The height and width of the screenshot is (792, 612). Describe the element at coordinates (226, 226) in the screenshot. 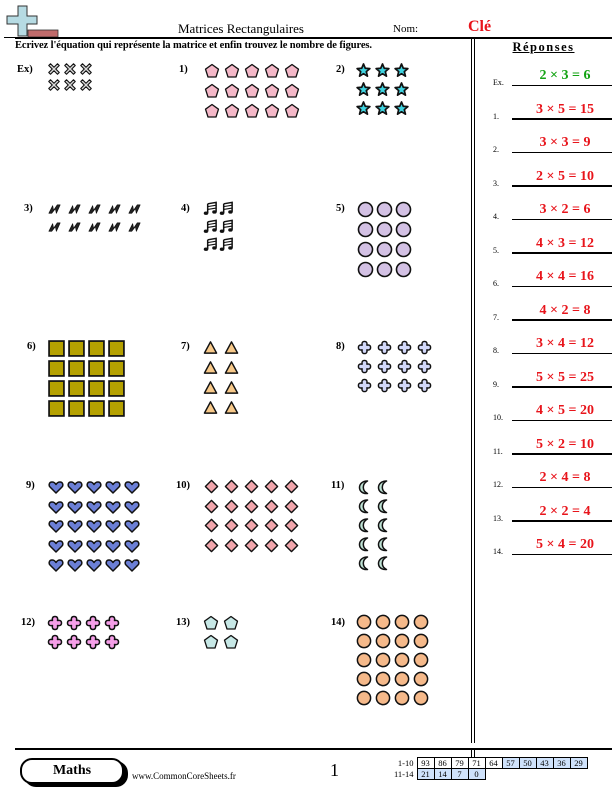

I see `music-note-icon` at that location.